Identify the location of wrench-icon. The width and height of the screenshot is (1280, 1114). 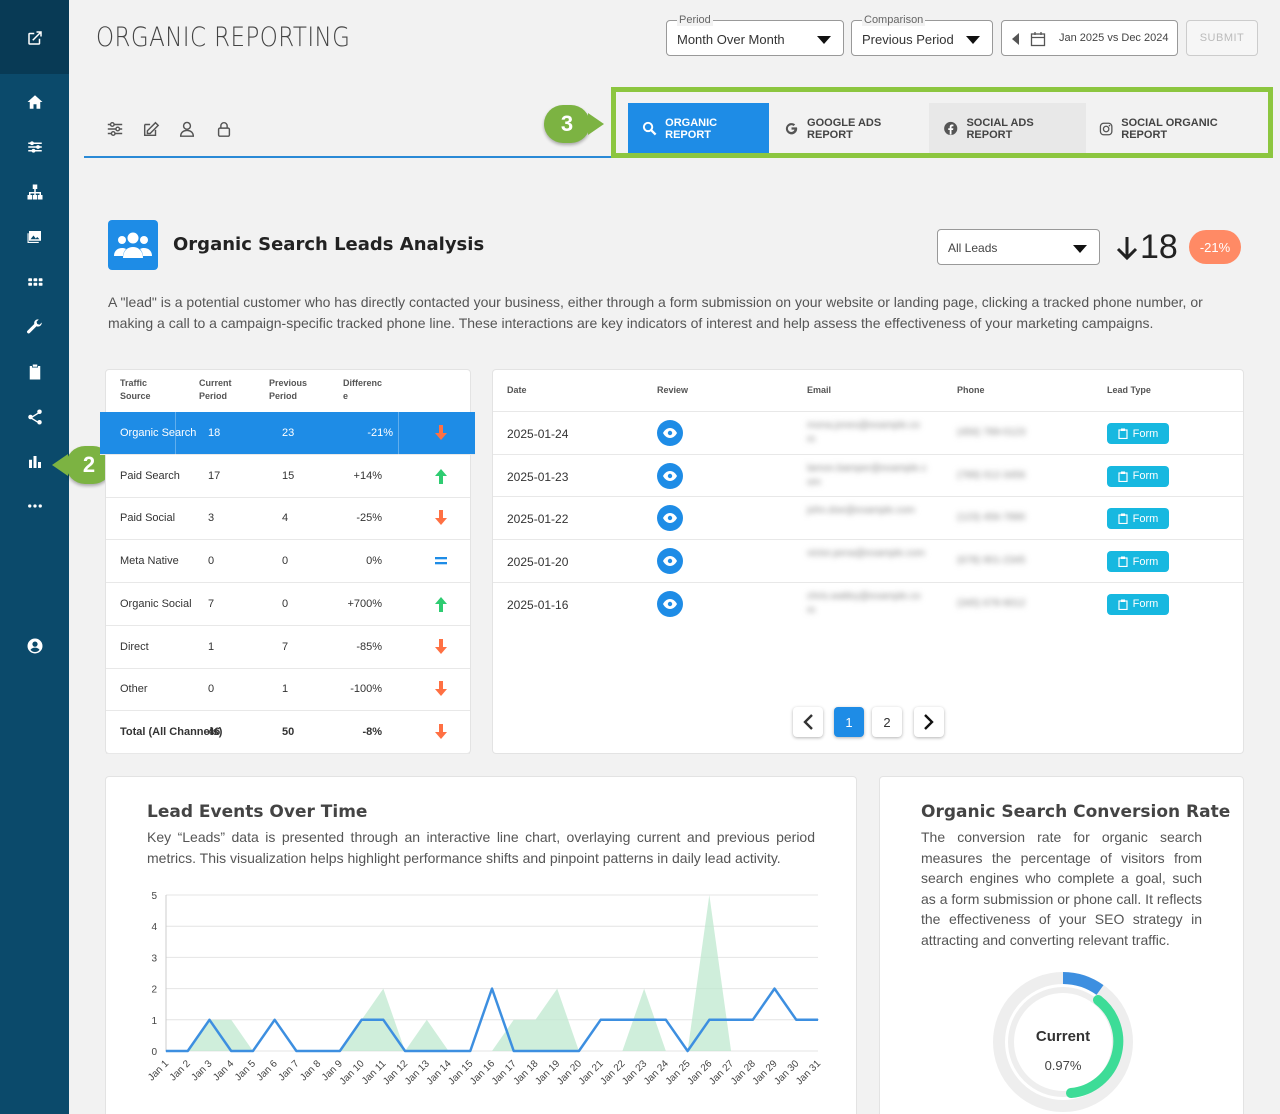
(35, 327).